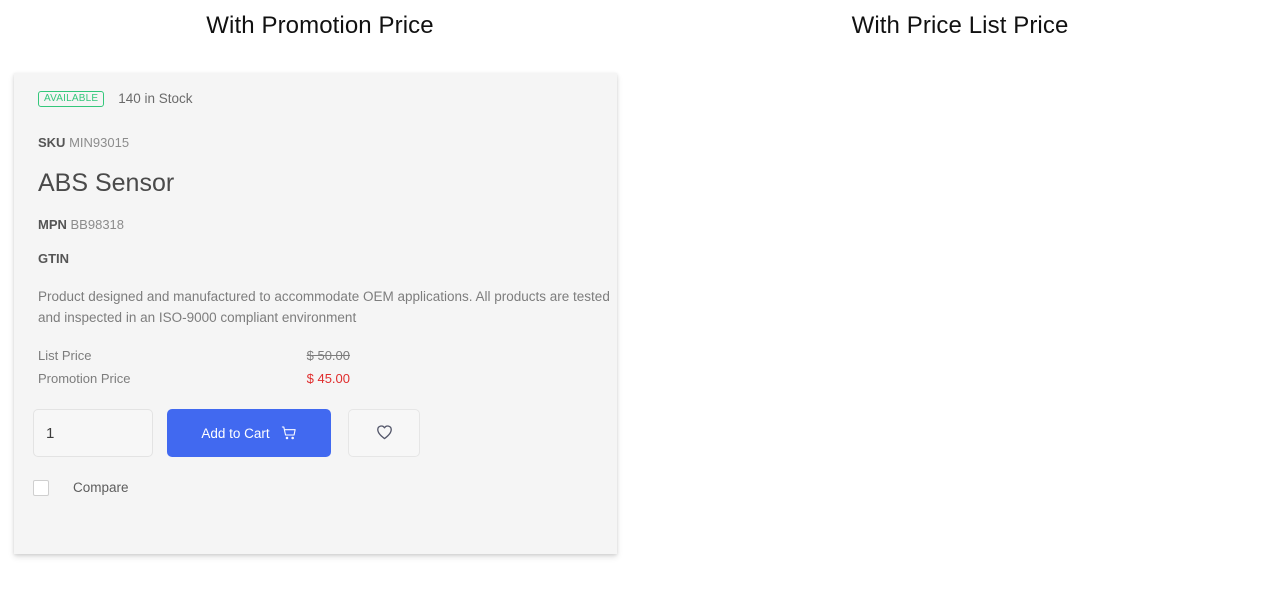 The height and width of the screenshot is (597, 1280). I want to click on compare-label-left: Compare, so click(101, 488).